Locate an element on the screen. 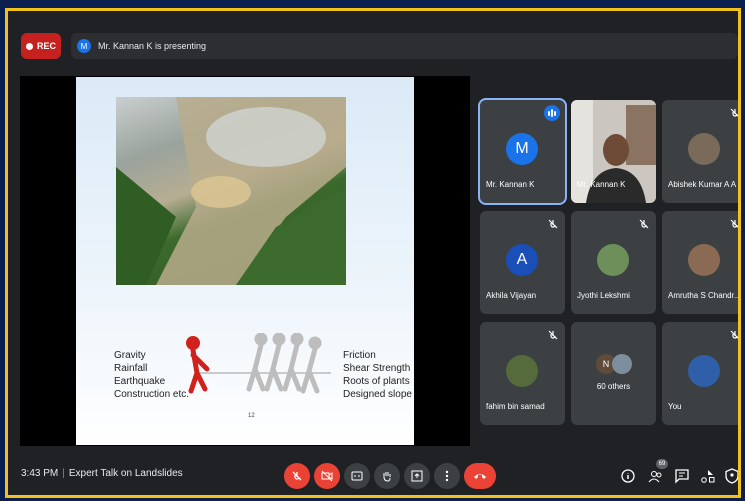 The width and height of the screenshot is (745, 501). participant-tile: Abishek Kumar A A is located at coordinates (700, 151).